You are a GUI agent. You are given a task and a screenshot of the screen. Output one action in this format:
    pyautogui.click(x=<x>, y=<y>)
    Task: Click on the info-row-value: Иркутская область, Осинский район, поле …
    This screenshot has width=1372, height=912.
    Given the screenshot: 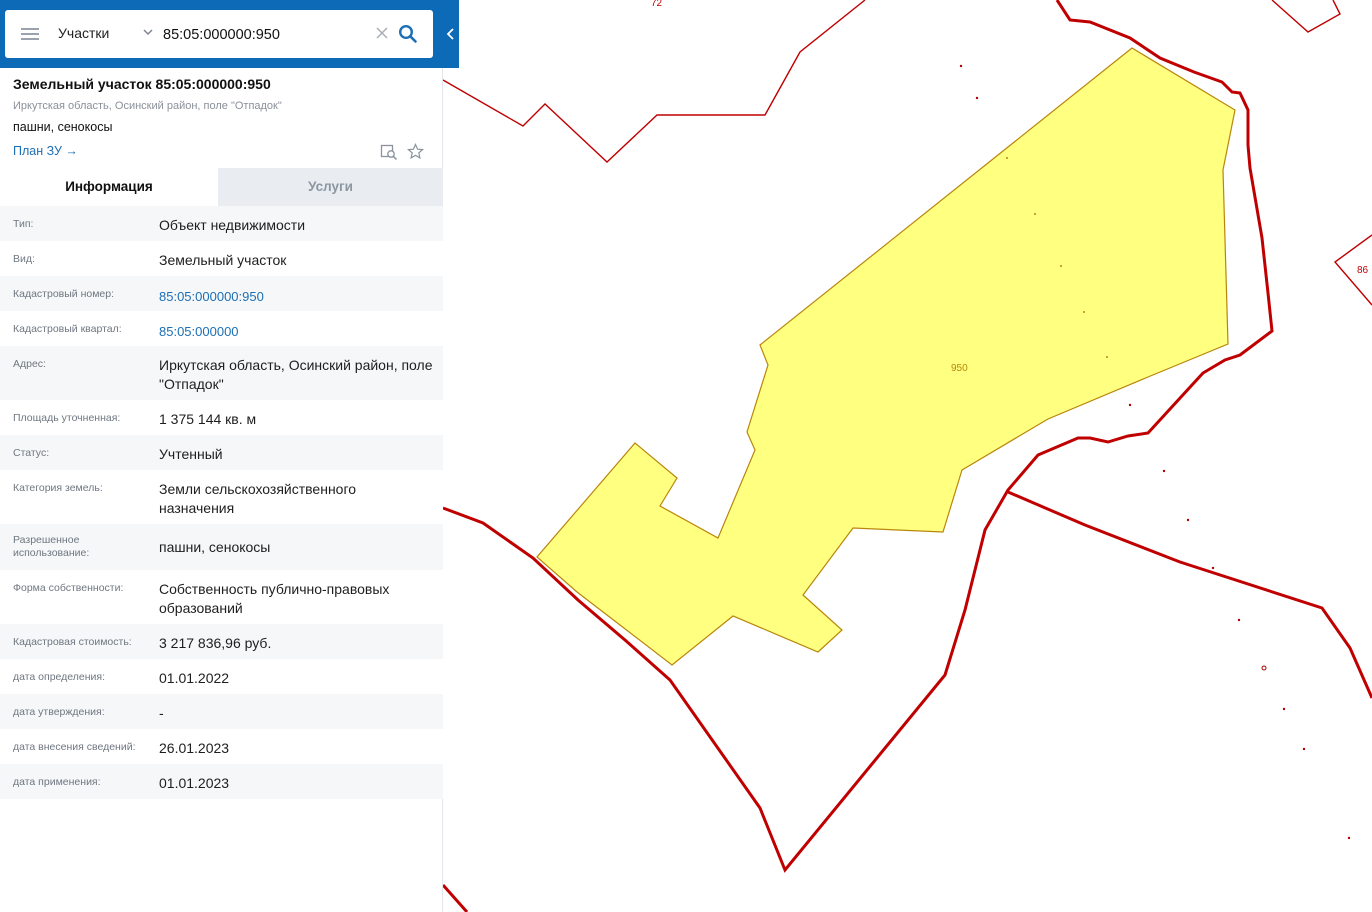 What is the action you would take?
    pyautogui.click(x=296, y=374)
    